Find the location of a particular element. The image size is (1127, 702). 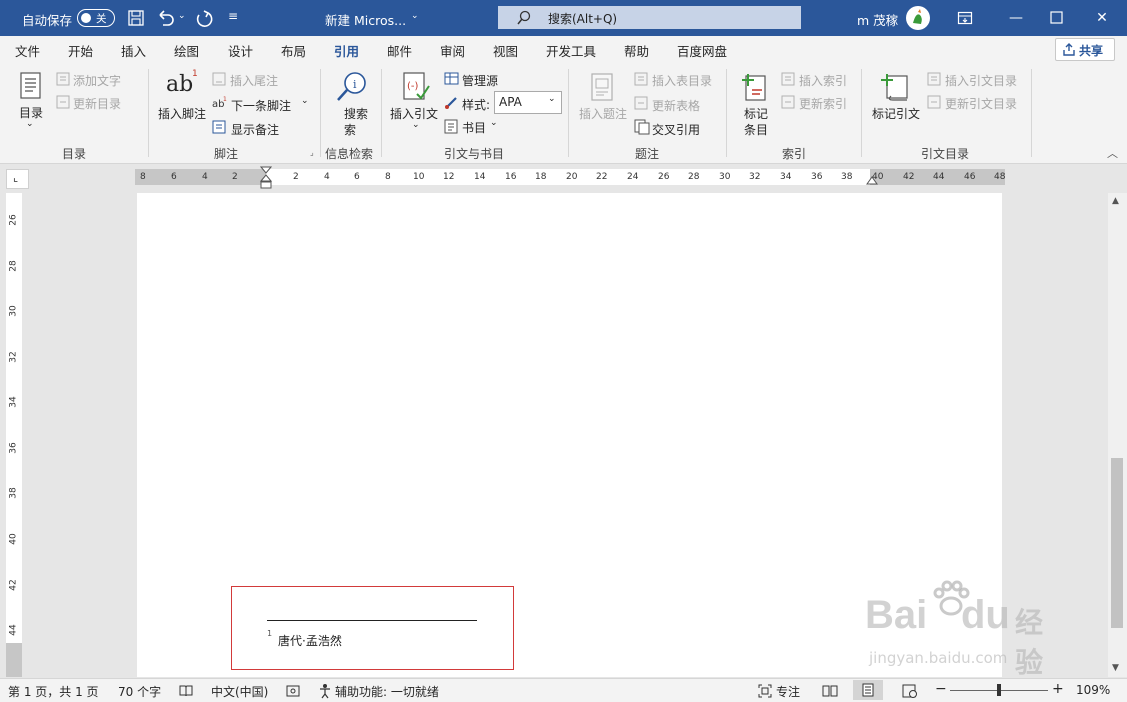

share-button: 共享 is located at coordinates (1085, 49).